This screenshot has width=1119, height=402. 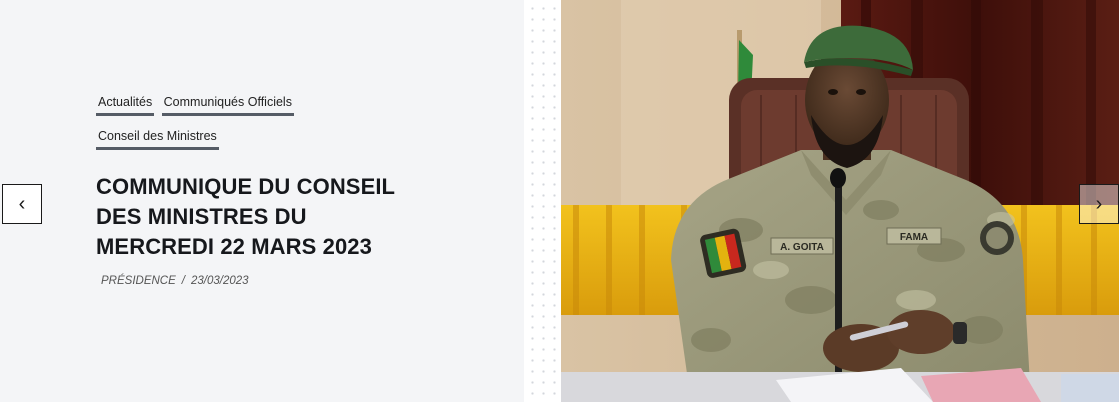 I want to click on post-meta: PRÉSIDENCE / 23/03/2023, so click(x=175, y=281).